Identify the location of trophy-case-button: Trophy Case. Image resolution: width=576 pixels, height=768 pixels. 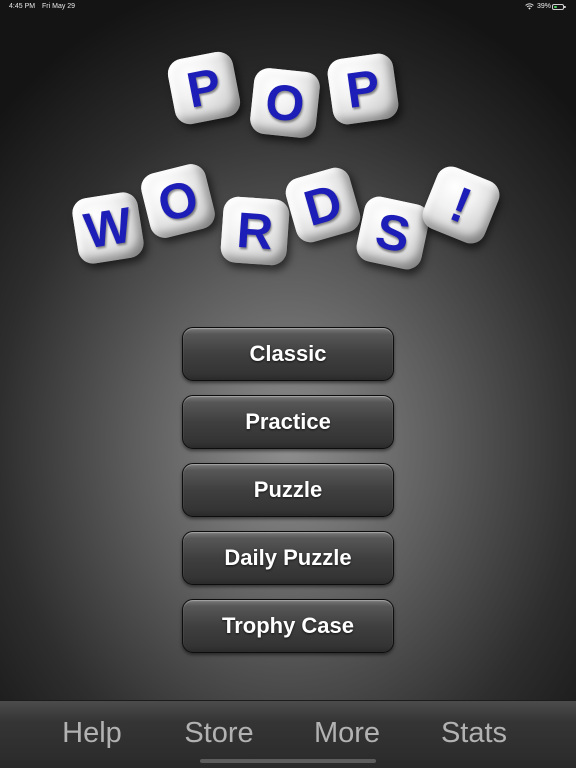
(288, 626).